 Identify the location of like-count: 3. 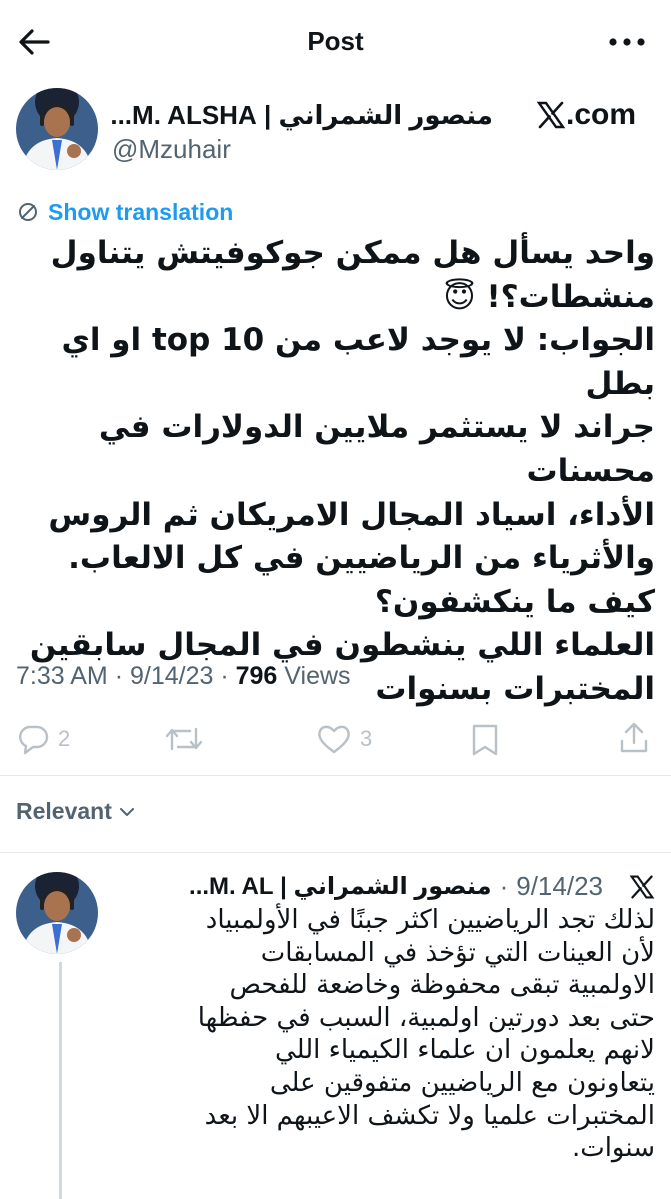
(366, 738).